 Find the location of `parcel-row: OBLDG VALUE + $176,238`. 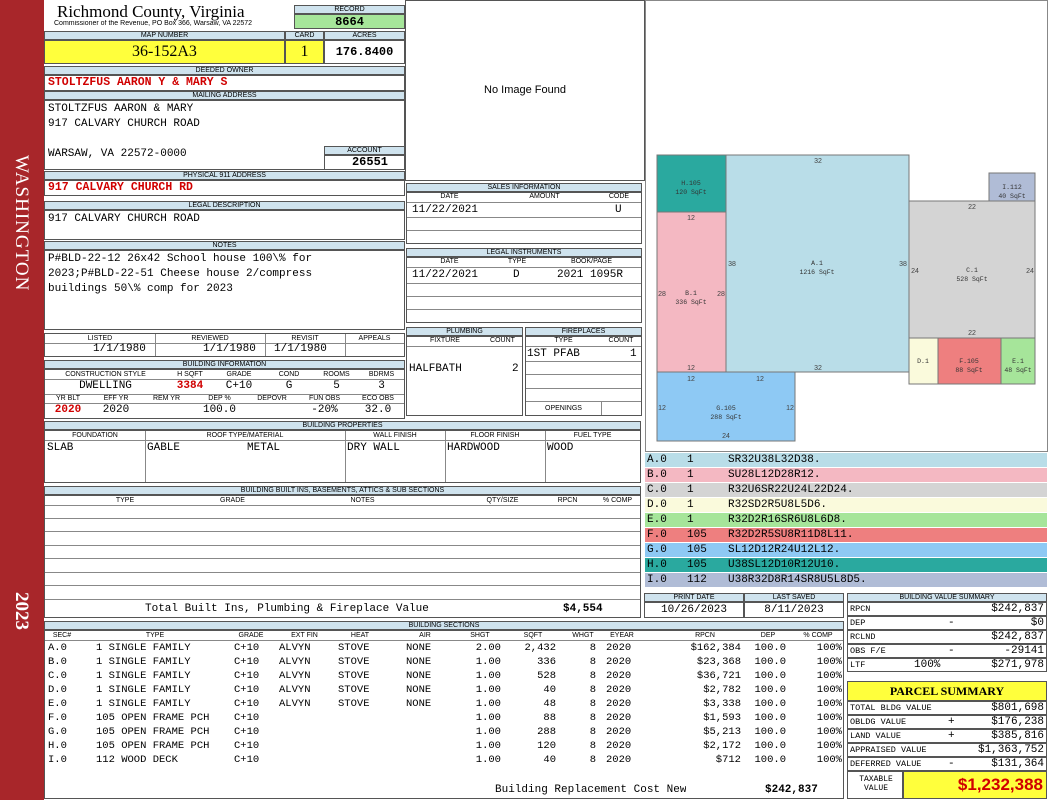

parcel-row: OBLDG VALUE + $176,238 is located at coordinates (947, 722).